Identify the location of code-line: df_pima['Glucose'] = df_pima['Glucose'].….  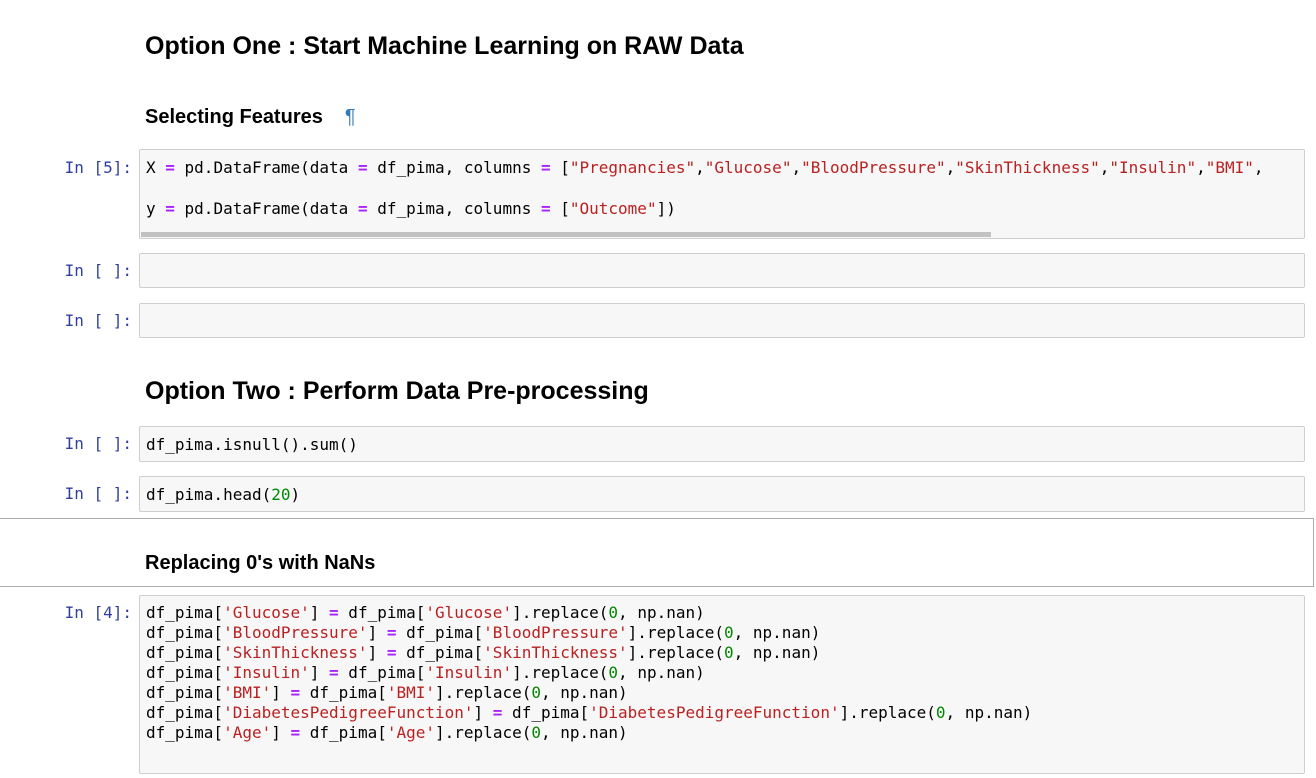
(589, 613).